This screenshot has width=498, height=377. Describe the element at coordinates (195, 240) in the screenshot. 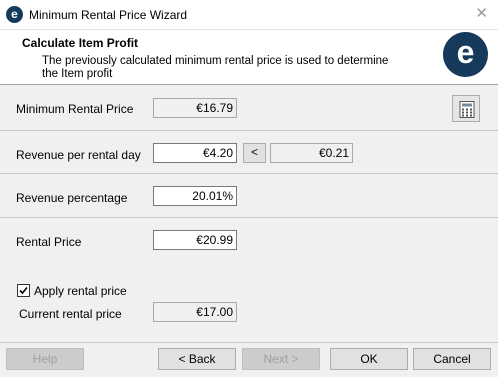

I see `rental-price-input: €20.99` at that location.